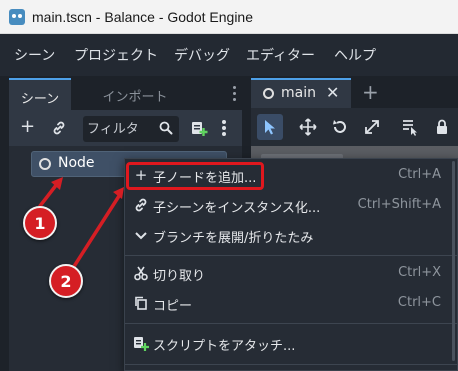 This screenshot has height=371, width=458. What do you see at coordinates (195, 176) in the screenshot?
I see `highlight-box` at bounding box center [195, 176].